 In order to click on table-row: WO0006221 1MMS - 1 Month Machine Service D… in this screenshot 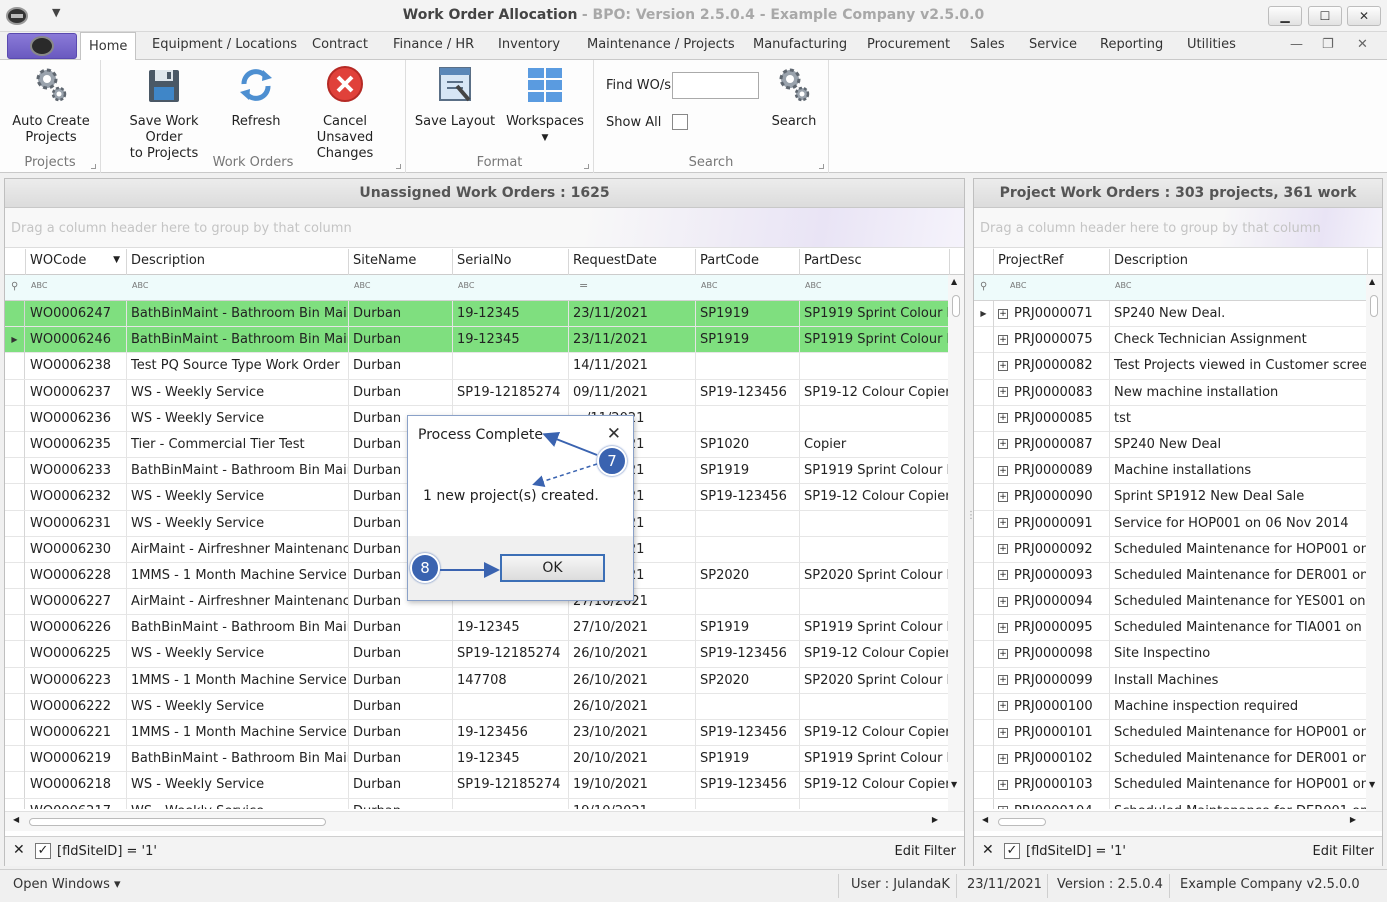, I will do `click(476, 733)`.